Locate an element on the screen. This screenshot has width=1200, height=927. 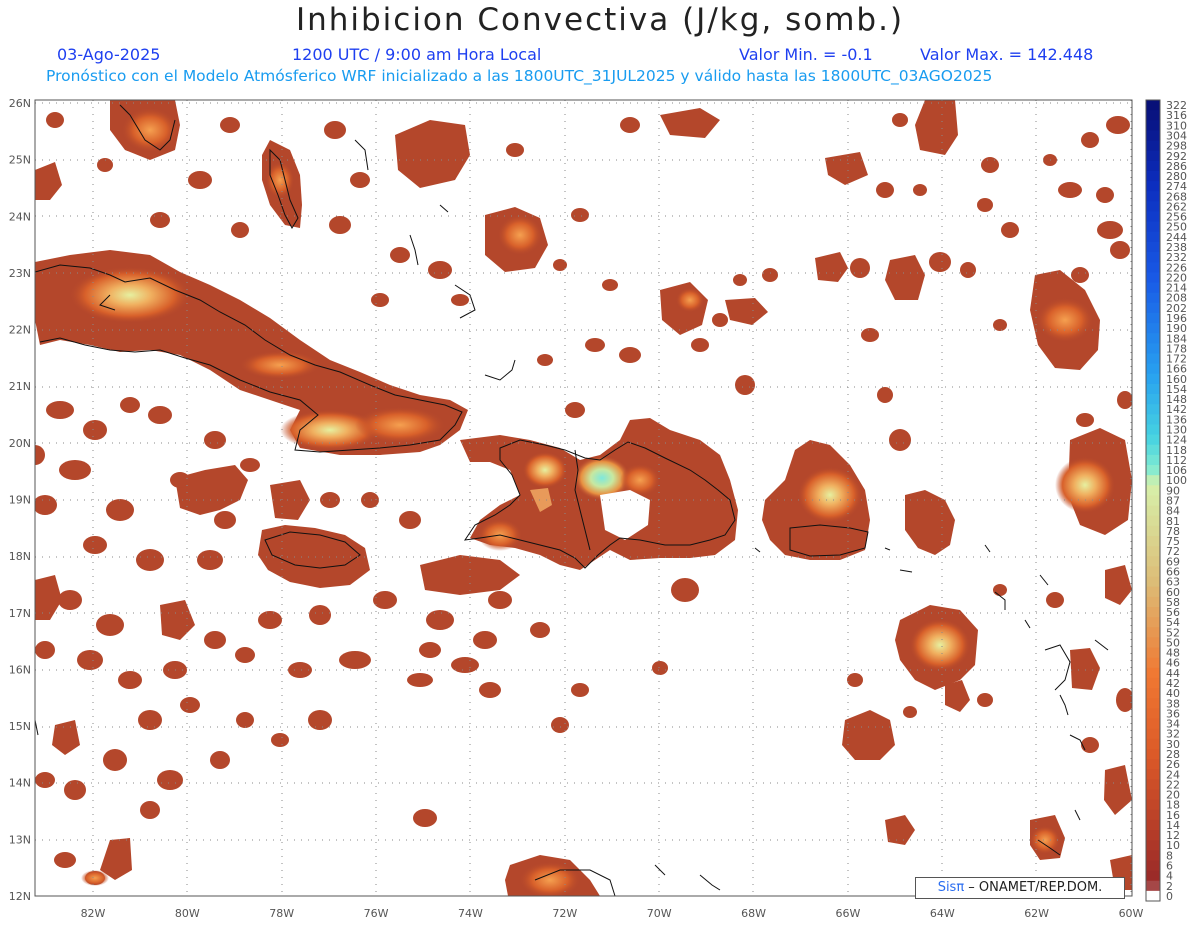
sispi-logo: Sisπ is located at coordinates (951, 887).